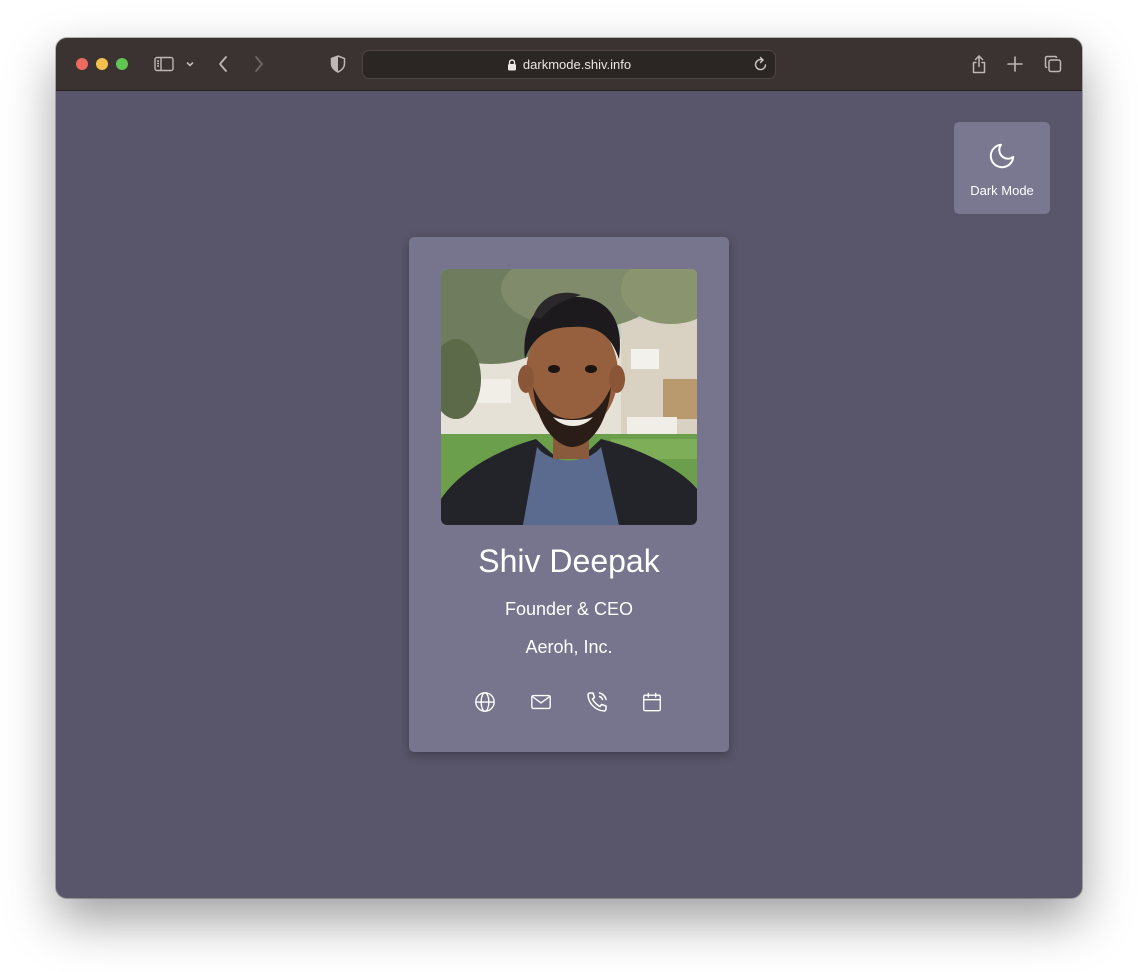 The width and height of the screenshot is (1138, 972). Describe the element at coordinates (164, 64) in the screenshot. I see `sidebar-toggle-icon` at that location.